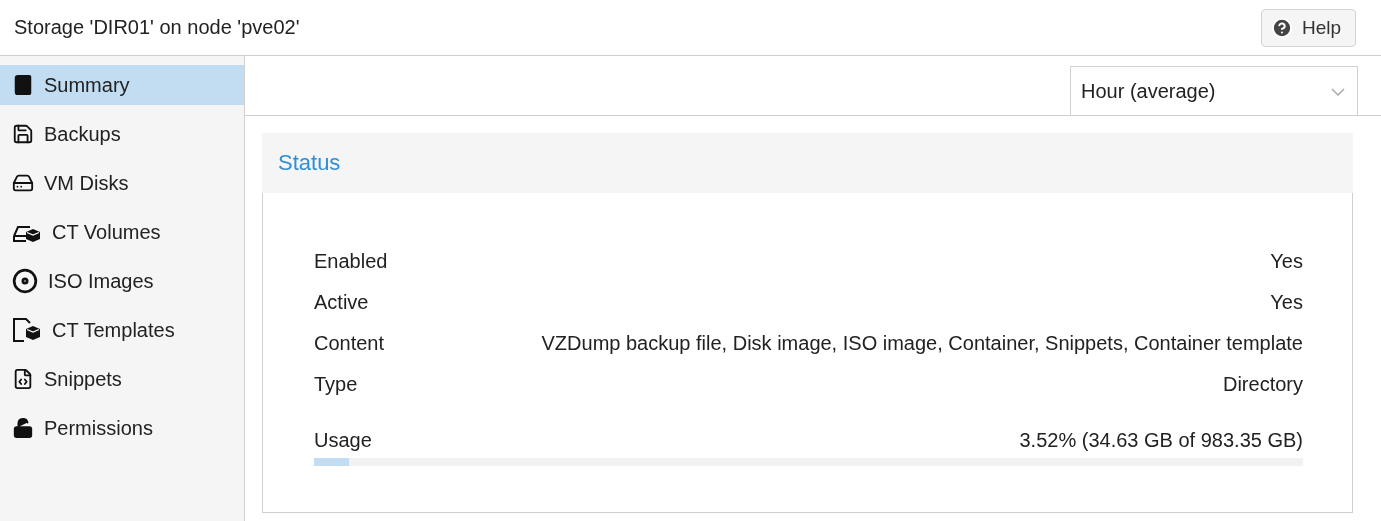 This screenshot has width=1381, height=521. Describe the element at coordinates (1281, 27) in the screenshot. I see `help-icon` at that location.